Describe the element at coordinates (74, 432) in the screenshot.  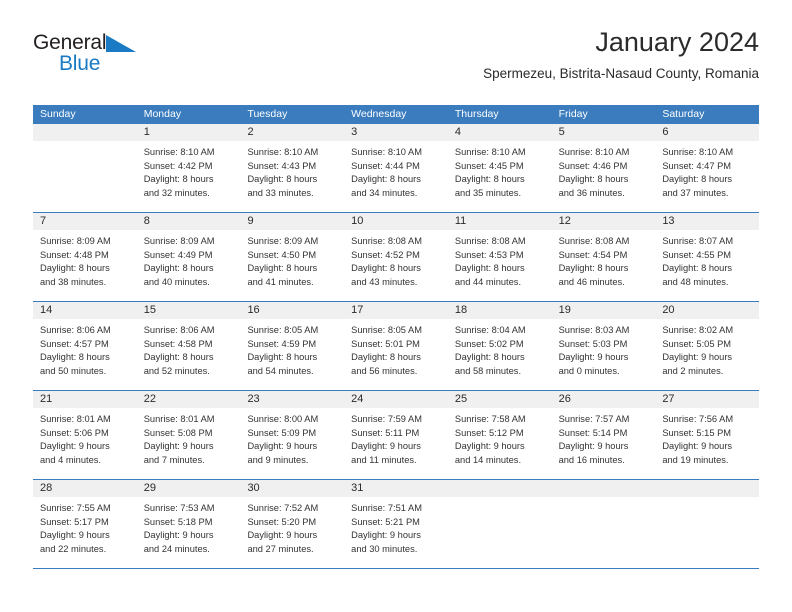
I see `sunset-text: Sunset: 5:06 PM` at that location.